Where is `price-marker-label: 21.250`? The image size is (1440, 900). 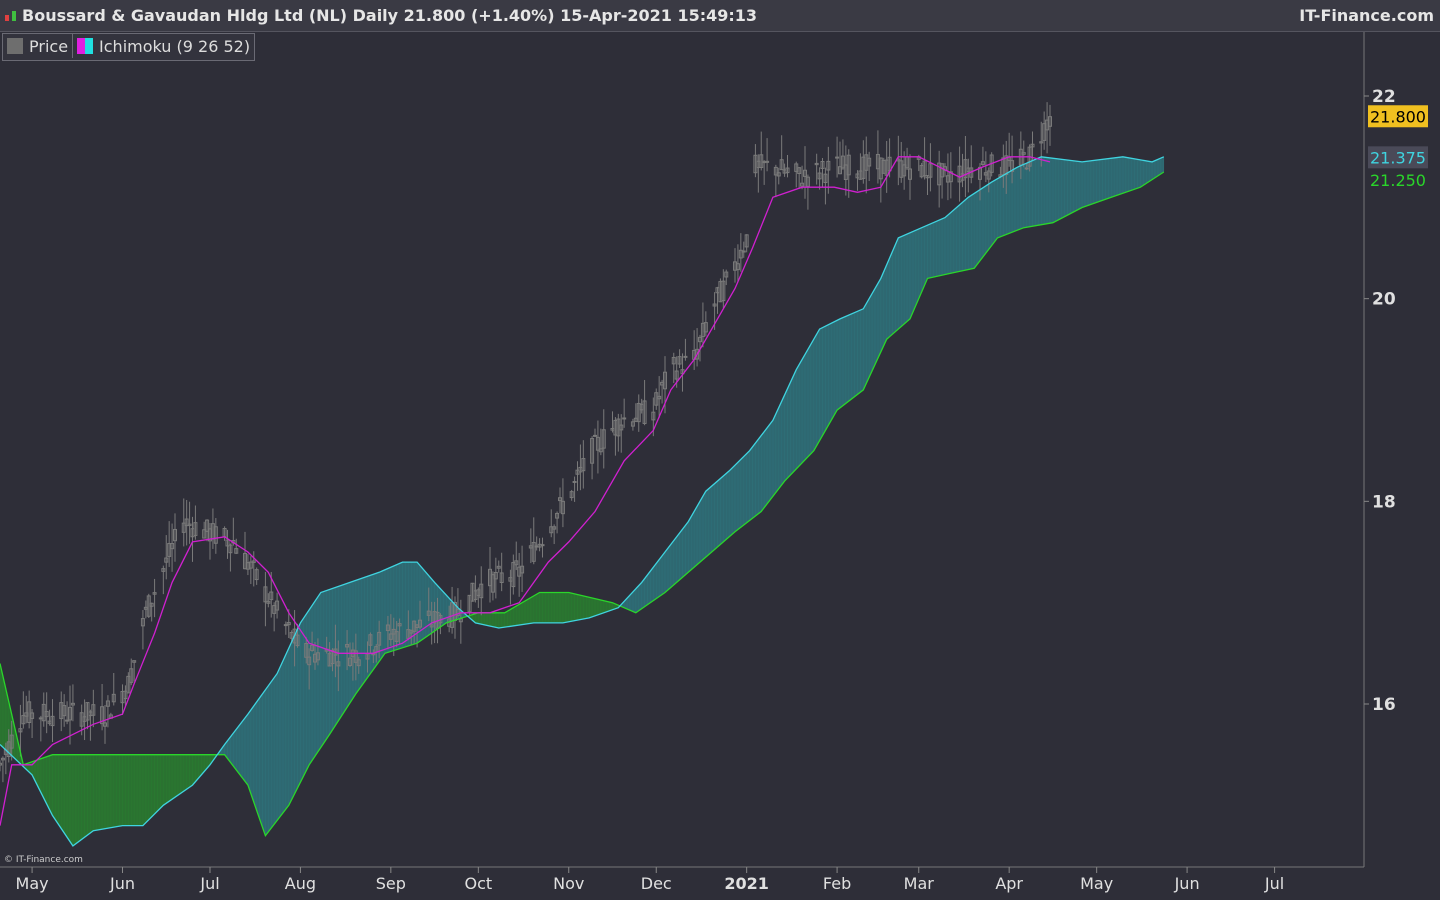 price-marker-label: 21.250 is located at coordinates (1398, 180).